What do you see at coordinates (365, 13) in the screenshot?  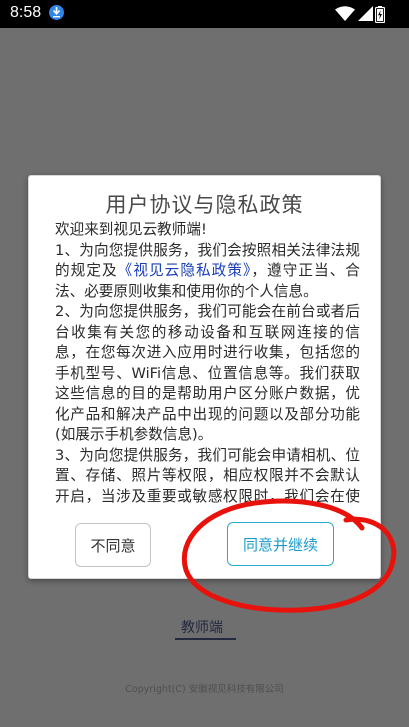 I see `cellular-signal-icon` at bounding box center [365, 13].